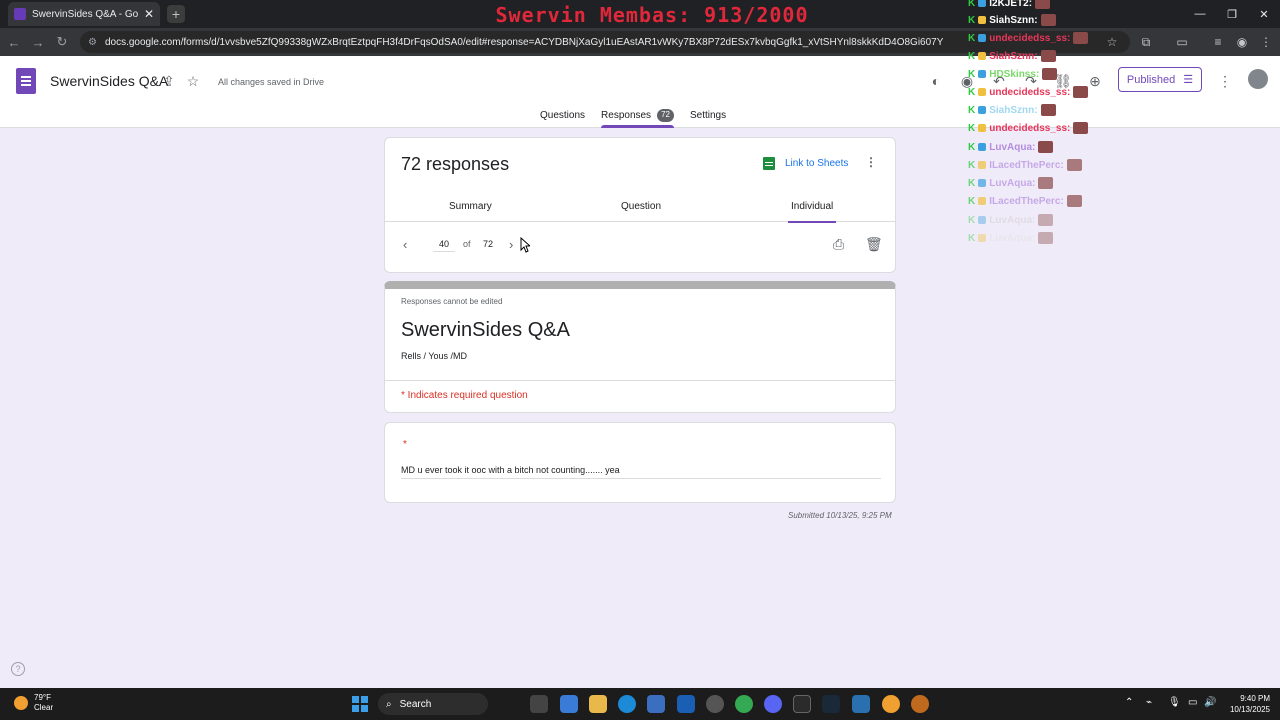  What do you see at coordinates (1200, 14) in the screenshot?
I see `minimize-icon: —` at bounding box center [1200, 14].